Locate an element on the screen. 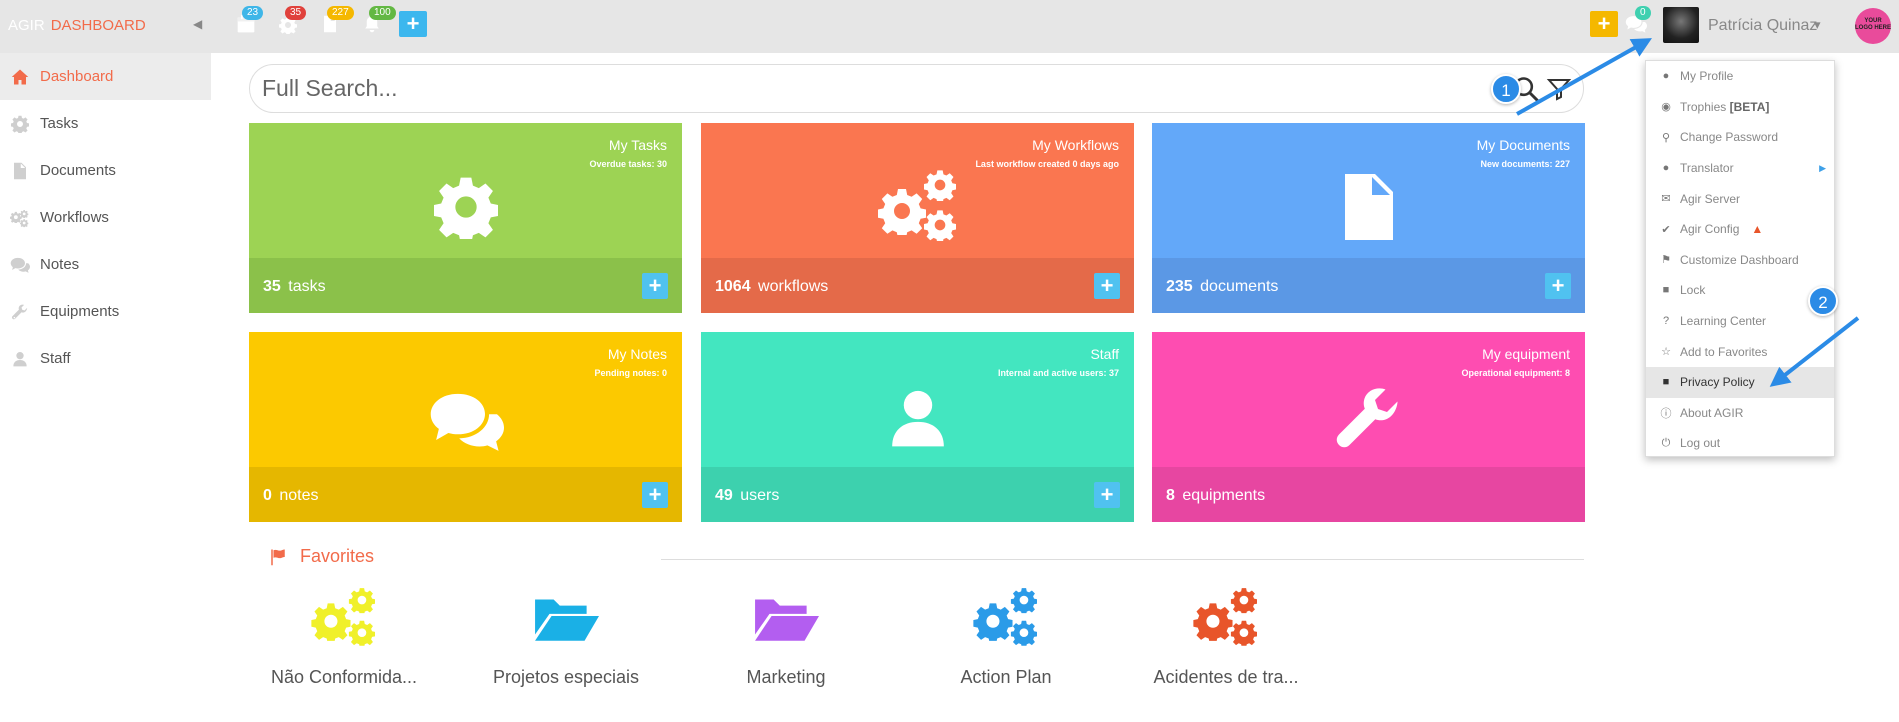 This screenshot has height=722, width=1899. envelope-icon: ✉ is located at coordinates (1666, 199).